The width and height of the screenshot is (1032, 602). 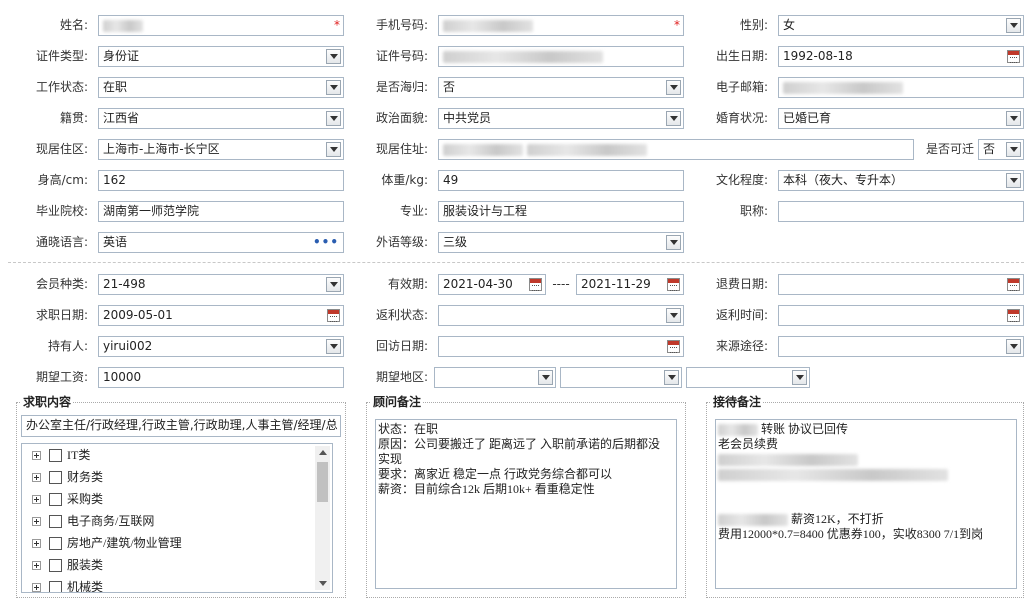 I want to click on name-field: *, so click(x=221, y=25).